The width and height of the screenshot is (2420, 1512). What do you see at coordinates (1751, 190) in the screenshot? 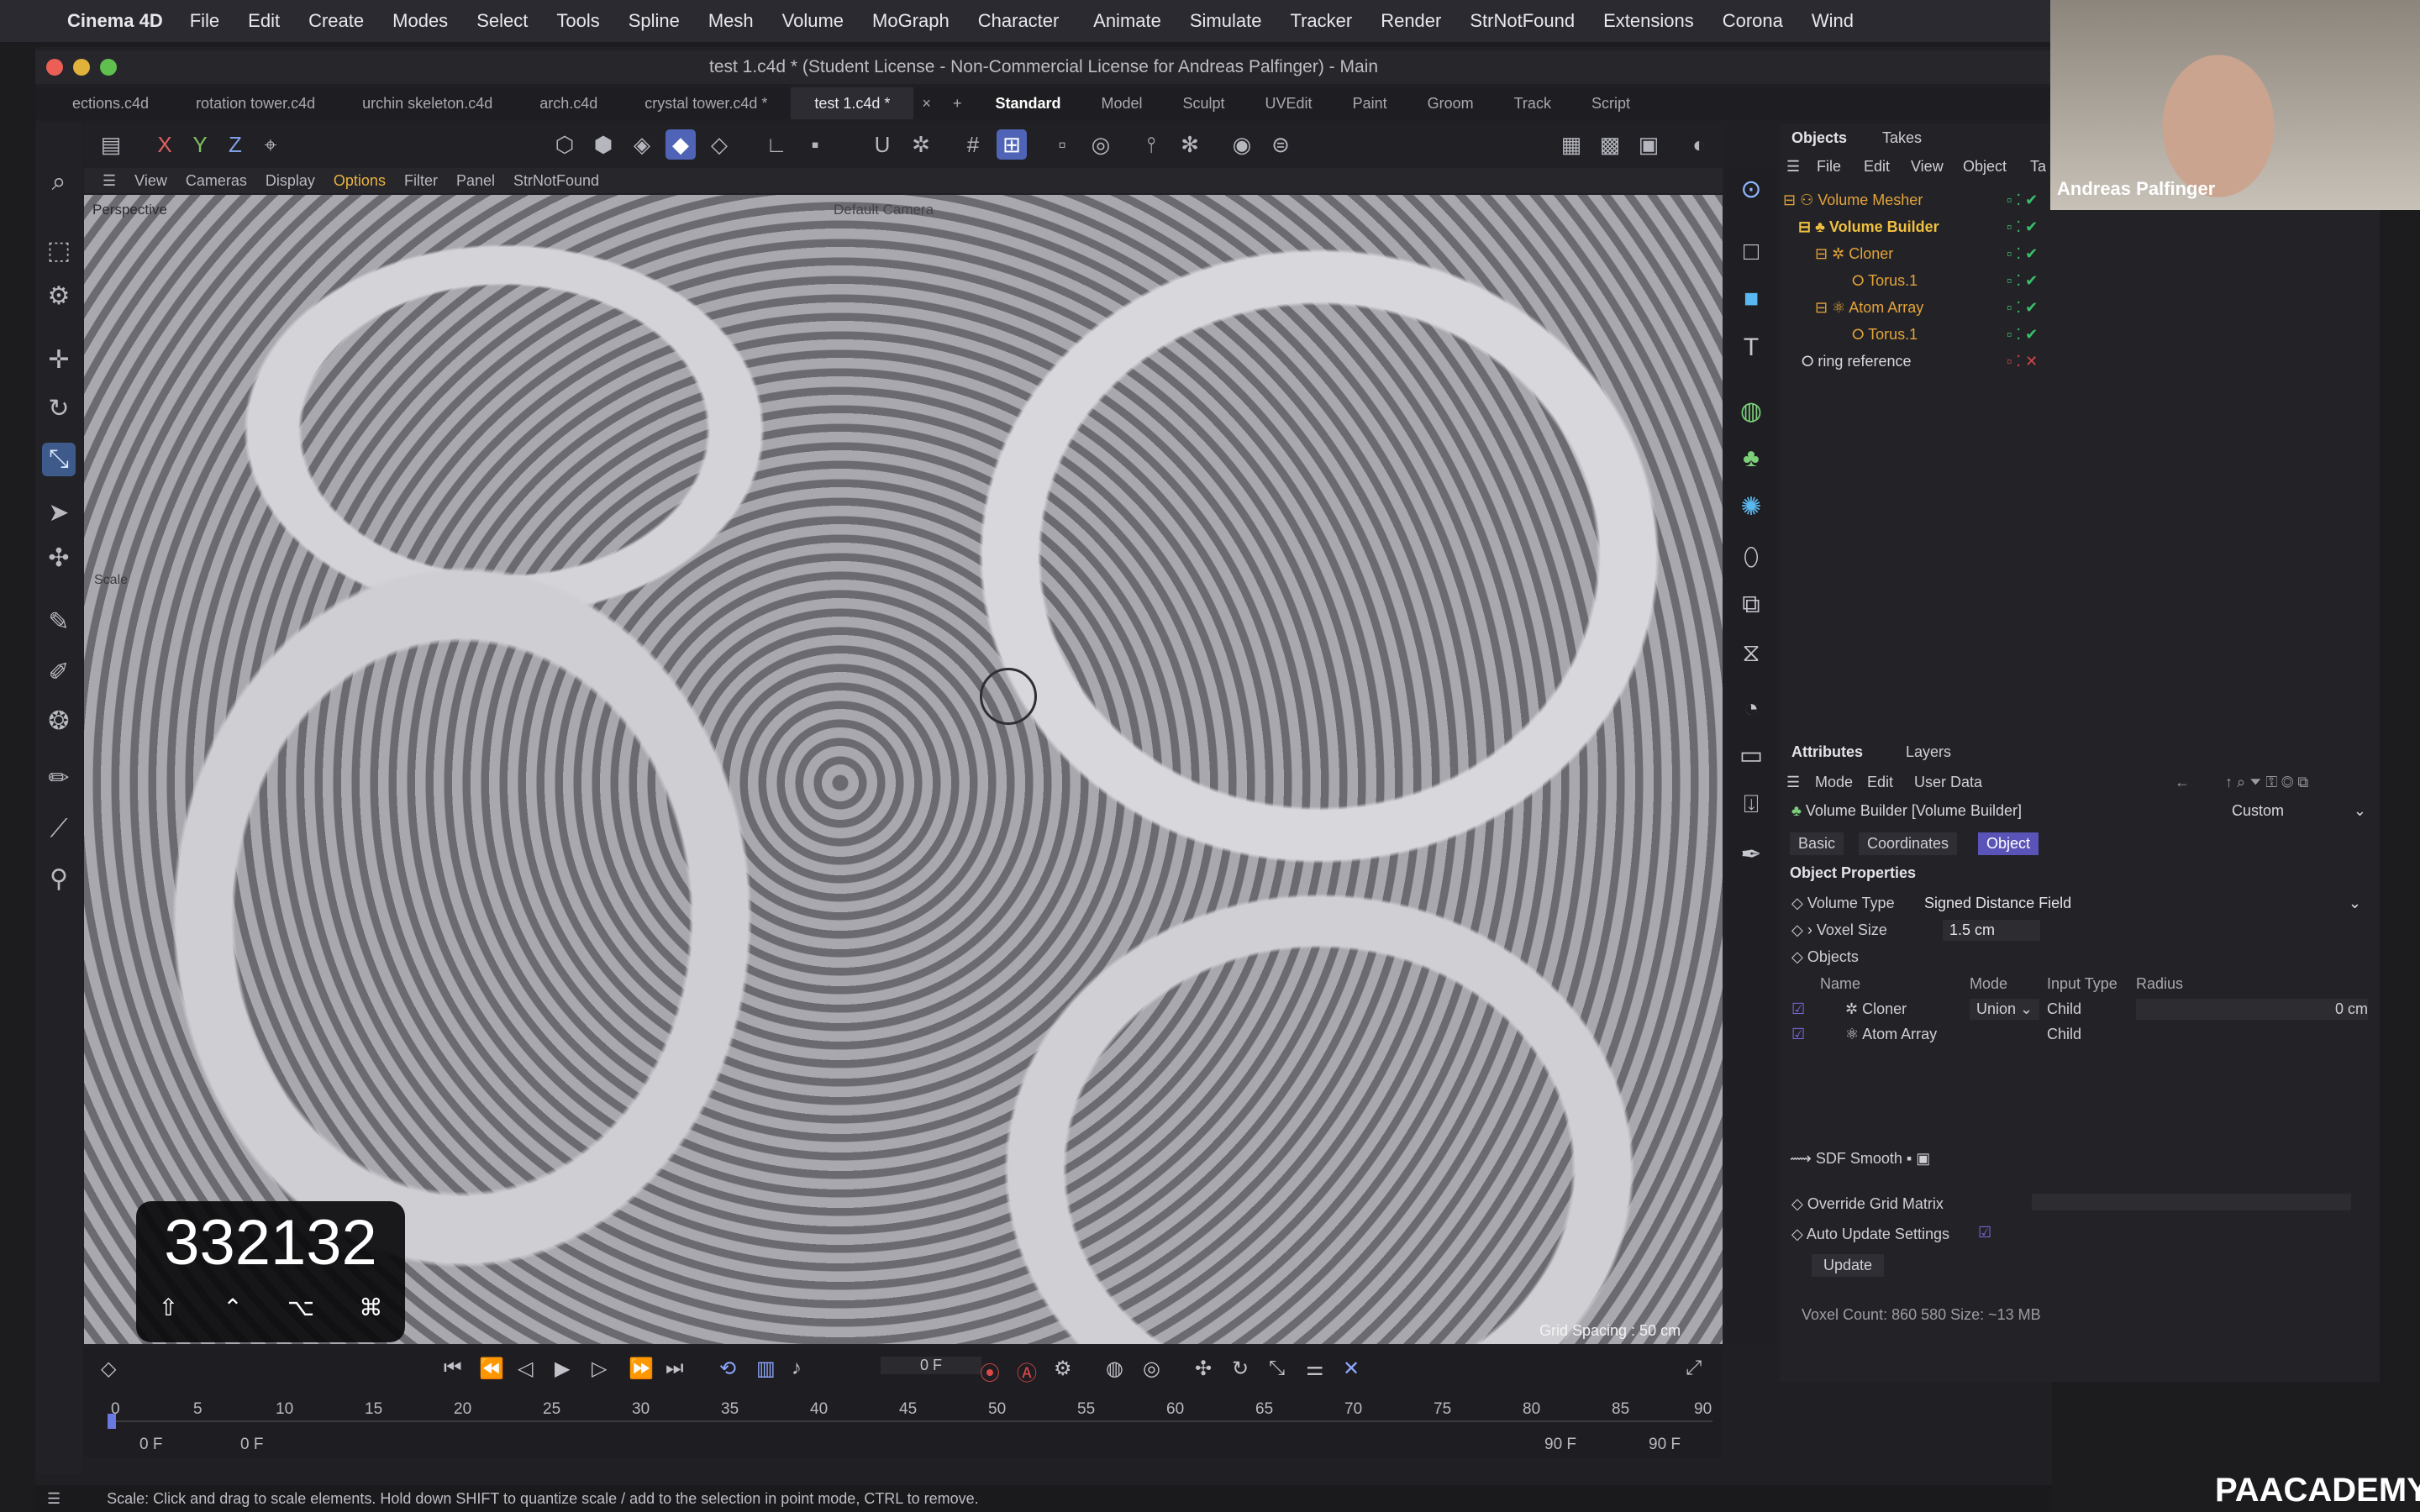
I see `null-object-icon: ⊙` at bounding box center [1751, 190].